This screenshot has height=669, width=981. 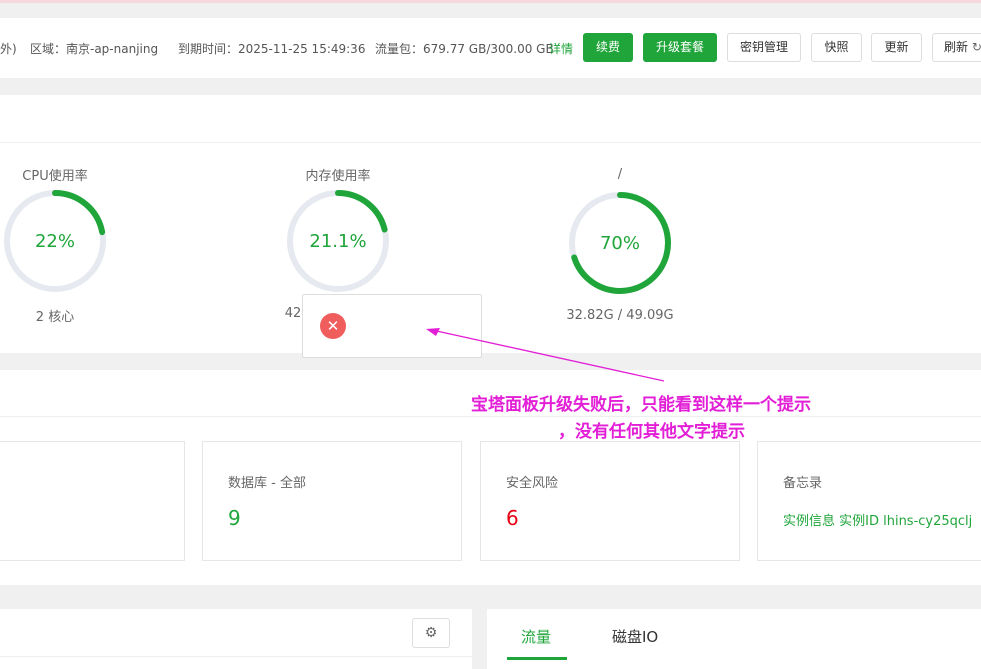 What do you see at coordinates (333, 326) in the screenshot?
I see `error-icon: ✕` at bounding box center [333, 326].